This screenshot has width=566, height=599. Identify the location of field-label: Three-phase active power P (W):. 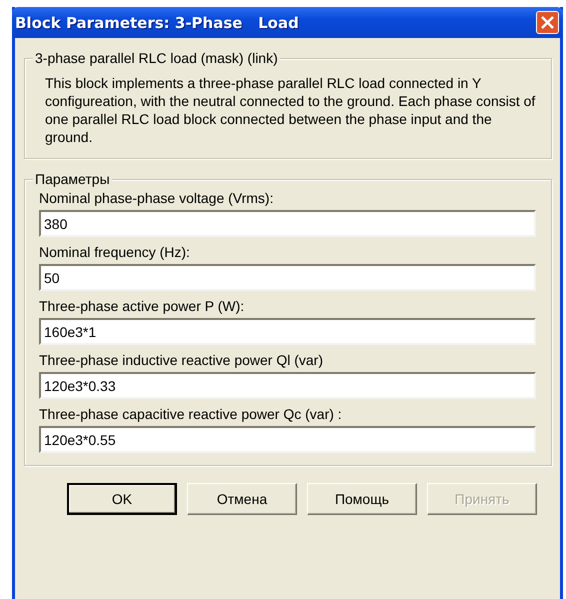
(142, 306).